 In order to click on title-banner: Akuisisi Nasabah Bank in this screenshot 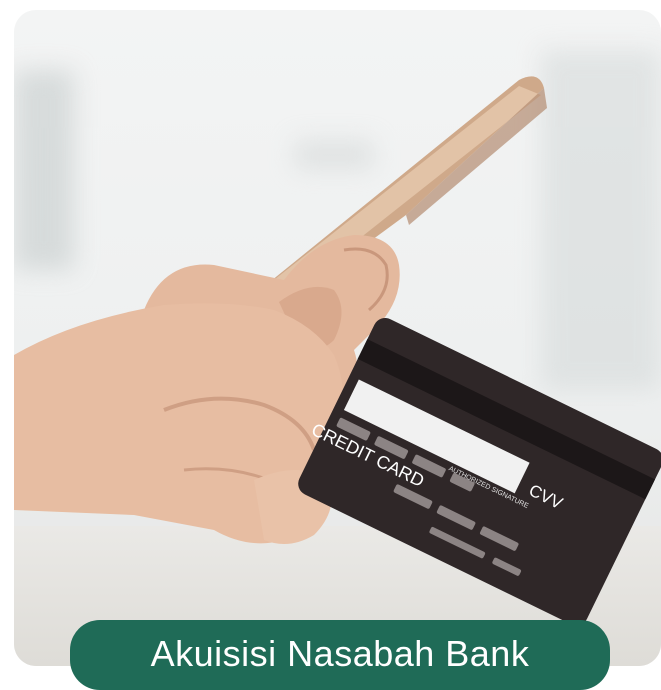, I will do `click(340, 655)`.